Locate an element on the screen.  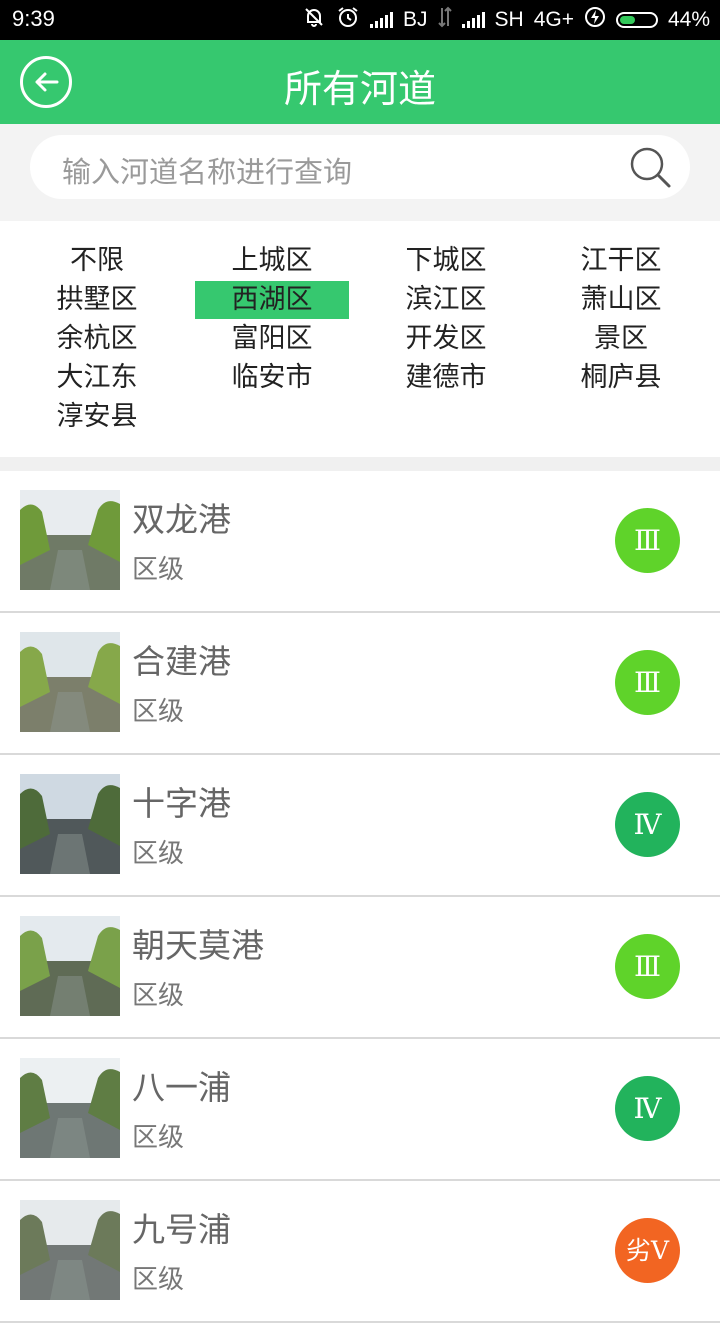
battery-percent: 44% is located at coordinates (688, 19).